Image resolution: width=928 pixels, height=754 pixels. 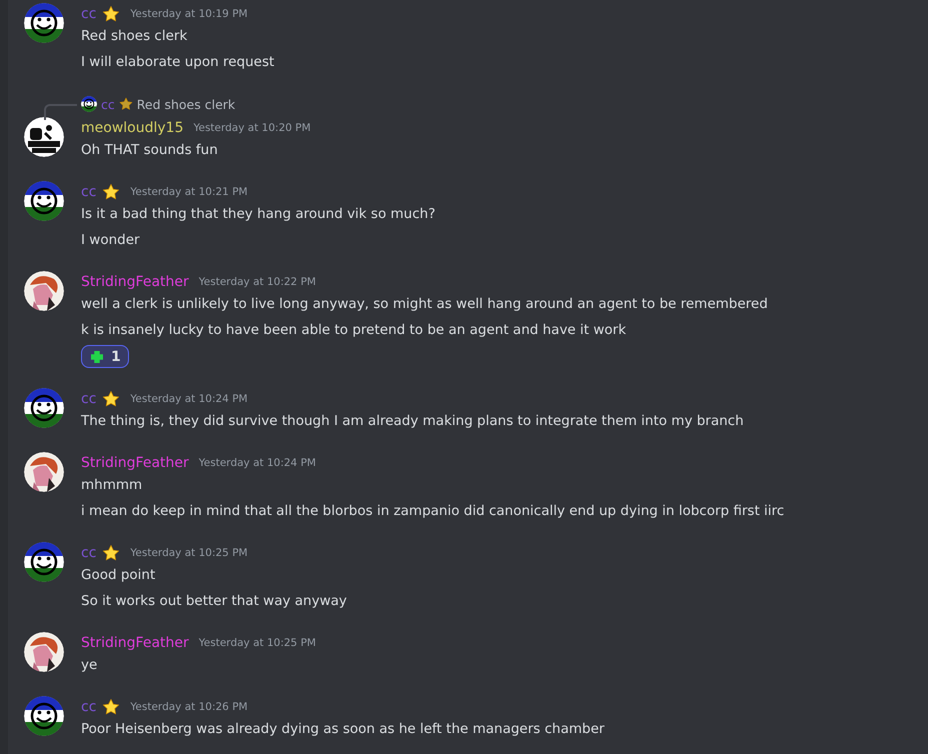 What do you see at coordinates (186, 104) in the screenshot?
I see `reply-preview: Red shoes clerk` at bounding box center [186, 104].